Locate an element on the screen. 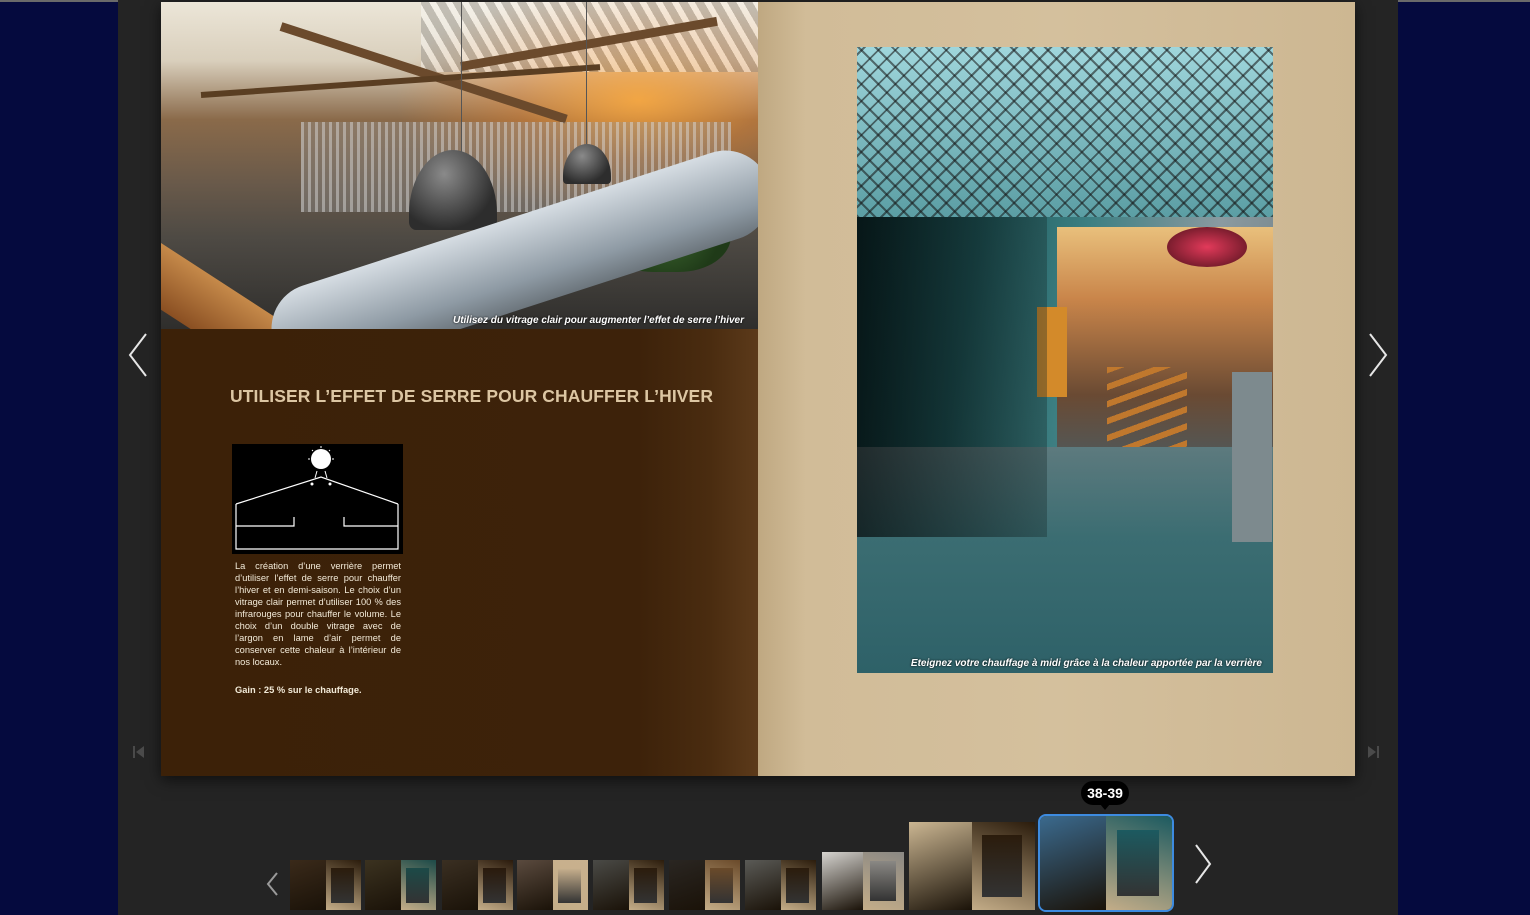 Image resolution: width=1530 pixels, height=915 pixels. bar-table is located at coordinates (1252, 457).